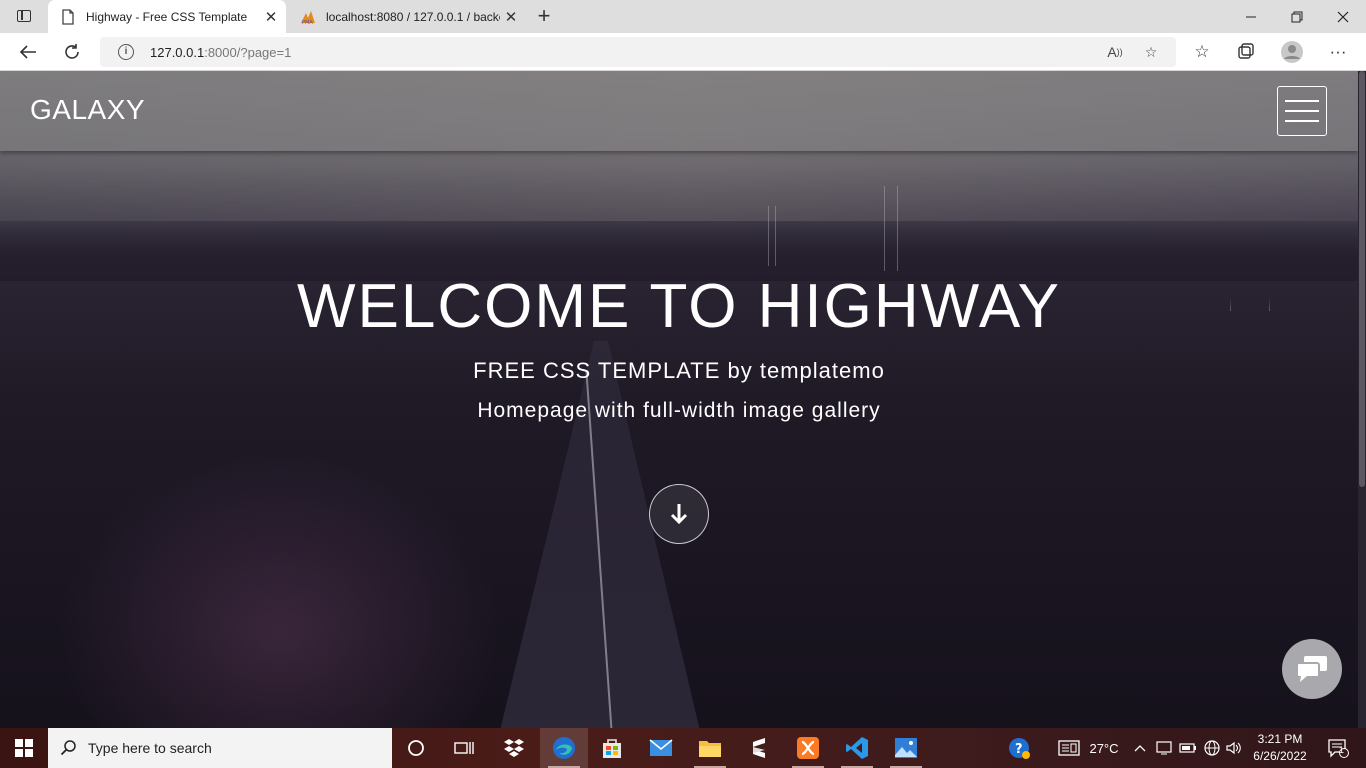  I want to click on hero-subtitle: FREE CSS TEMPLATE by templatemo, so click(679, 370).